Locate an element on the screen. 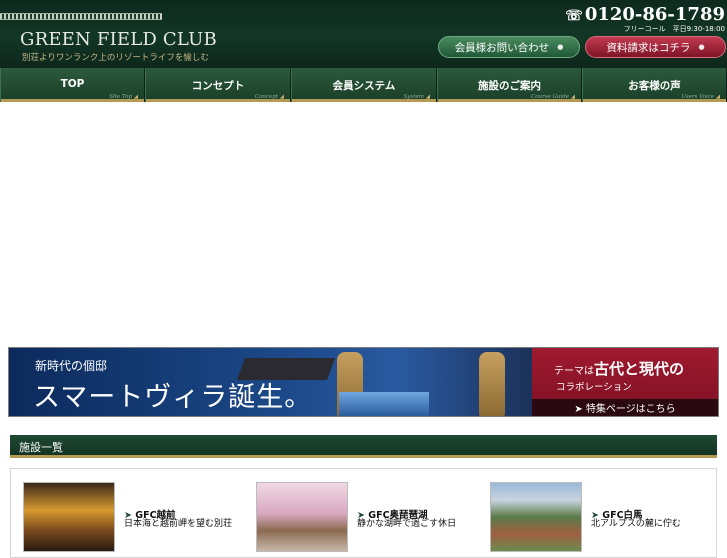 The height and width of the screenshot is (558, 727). site-tagline: 別荘よりワンランク上のリゾートライフを愉しむ is located at coordinates (115, 58).